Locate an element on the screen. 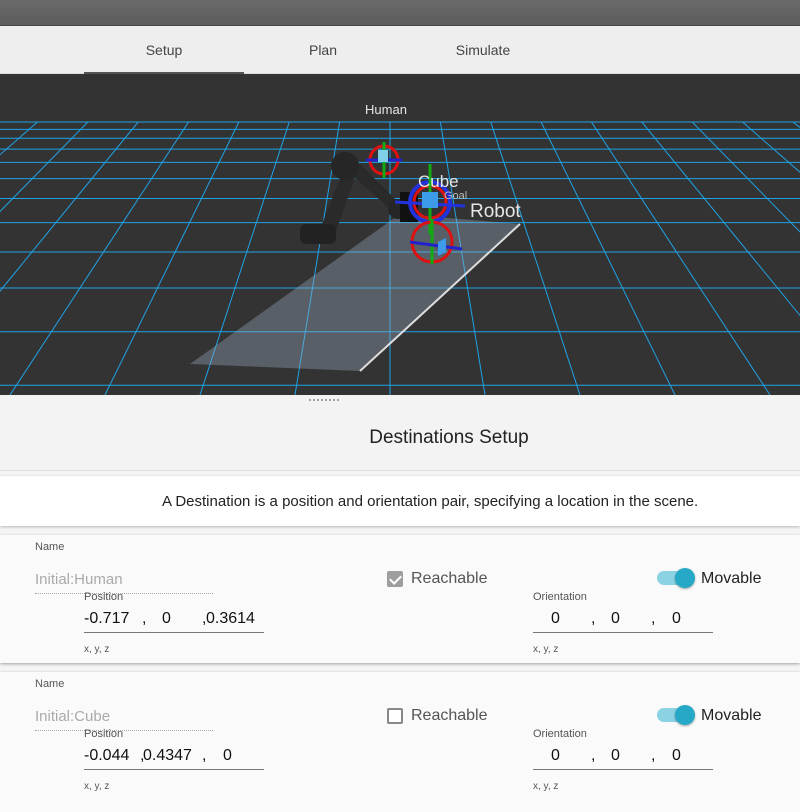  position-z-input: 0 is located at coordinates (227, 756).